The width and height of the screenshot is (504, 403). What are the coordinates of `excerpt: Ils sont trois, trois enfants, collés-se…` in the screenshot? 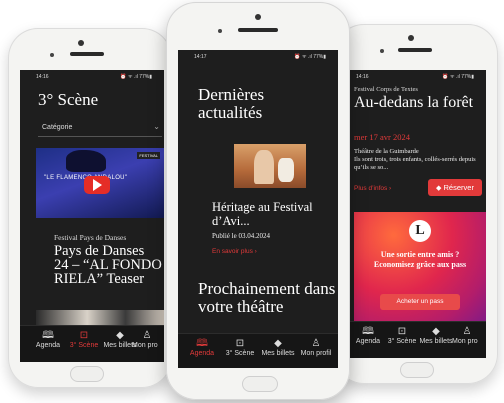 It's located at (415, 163).